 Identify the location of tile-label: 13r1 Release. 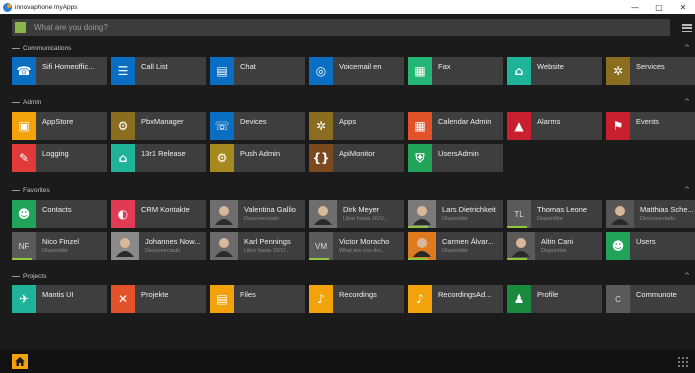
(163, 153).